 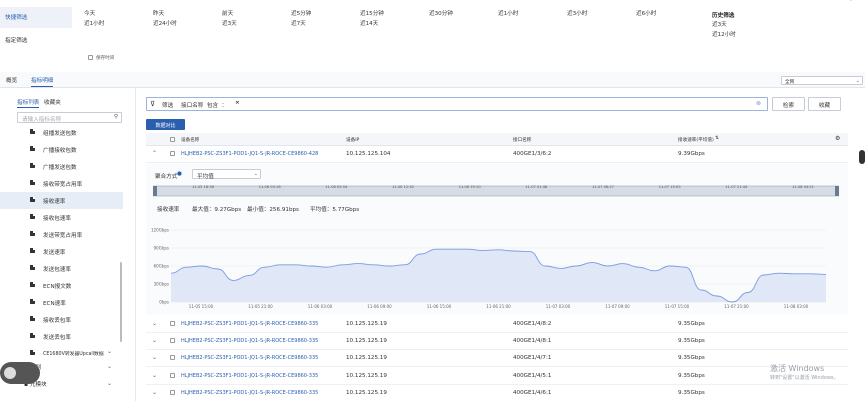 I want to click on compare-button: 数据对比, so click(x=165, y=124).